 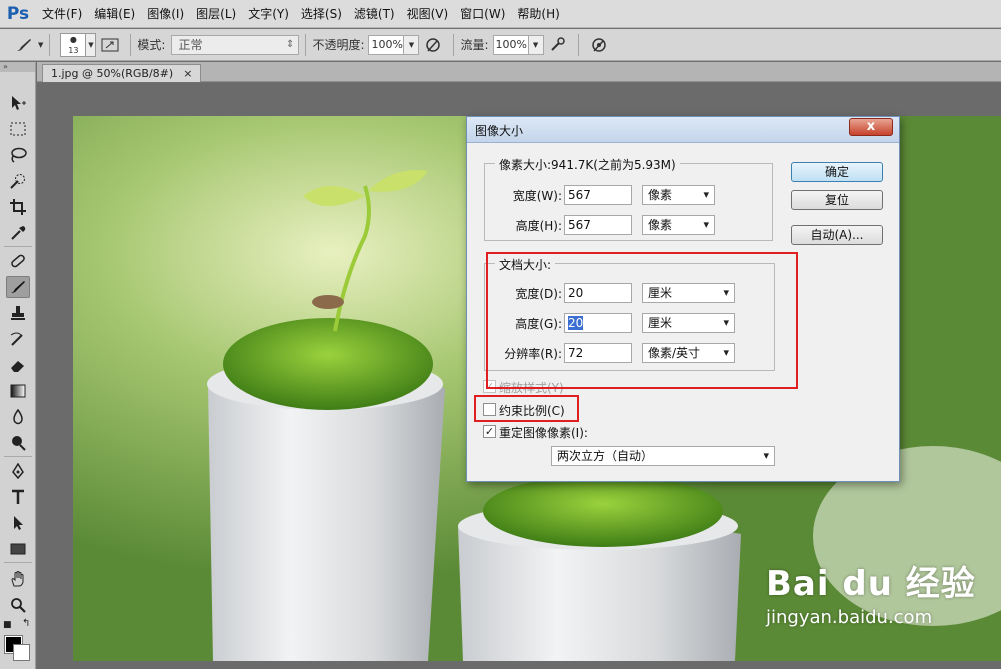 What do you see at coordinates (499, 131) in the screenshot?
I see `dialog-title: 图像大小` at bounding box center [499, 131].